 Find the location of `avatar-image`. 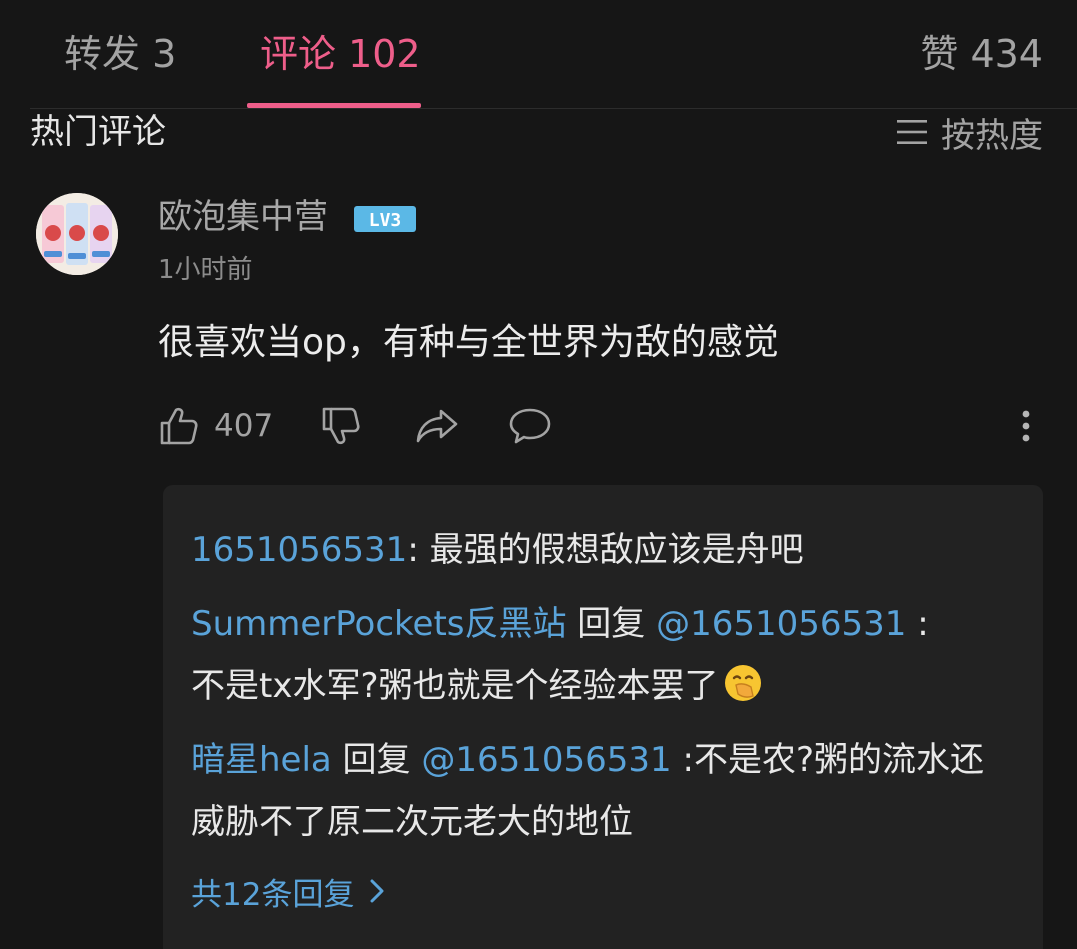

avatar-image is located at coordinates (77, 234).